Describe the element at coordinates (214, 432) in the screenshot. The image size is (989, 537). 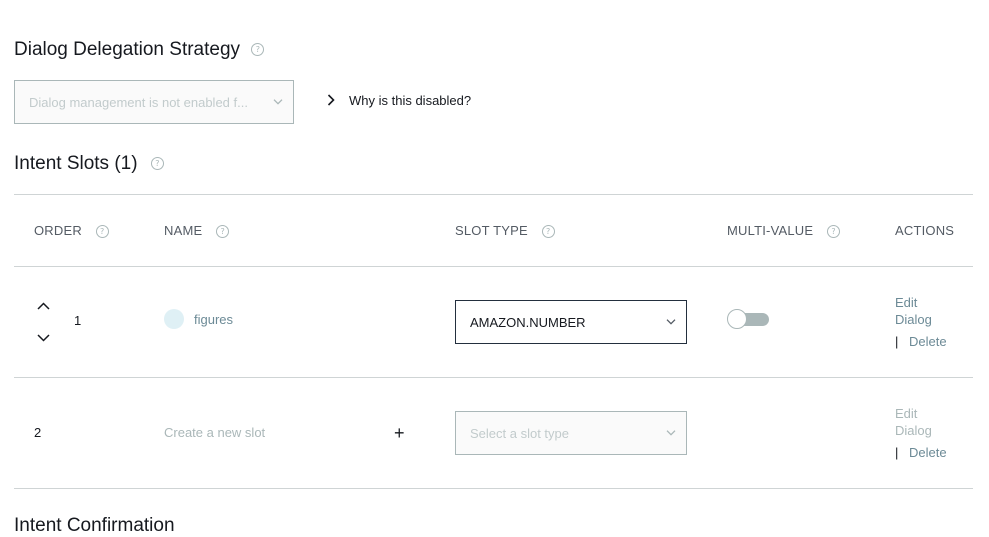
I see `new-slot-name-input: Create a new slot` at that location.